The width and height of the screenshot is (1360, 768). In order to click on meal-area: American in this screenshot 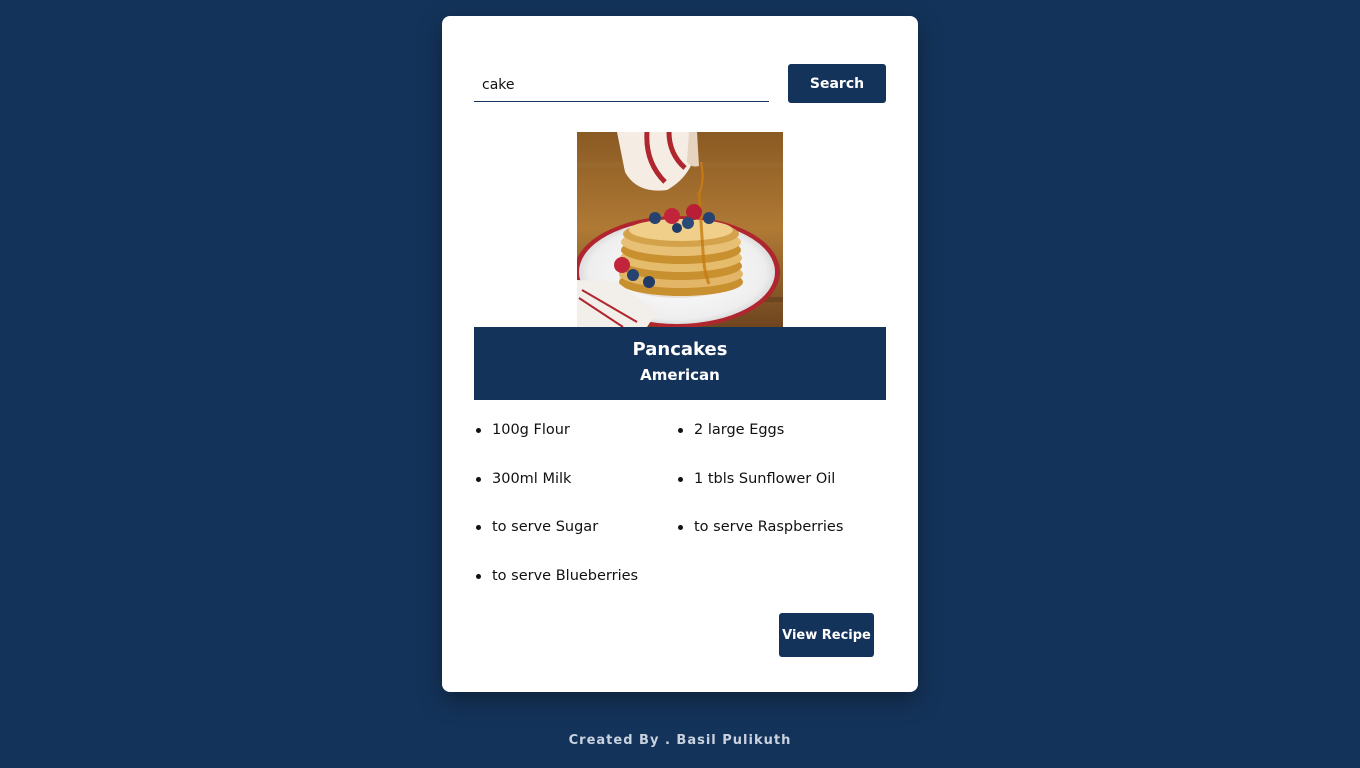, I will do `click(680, 375)`.